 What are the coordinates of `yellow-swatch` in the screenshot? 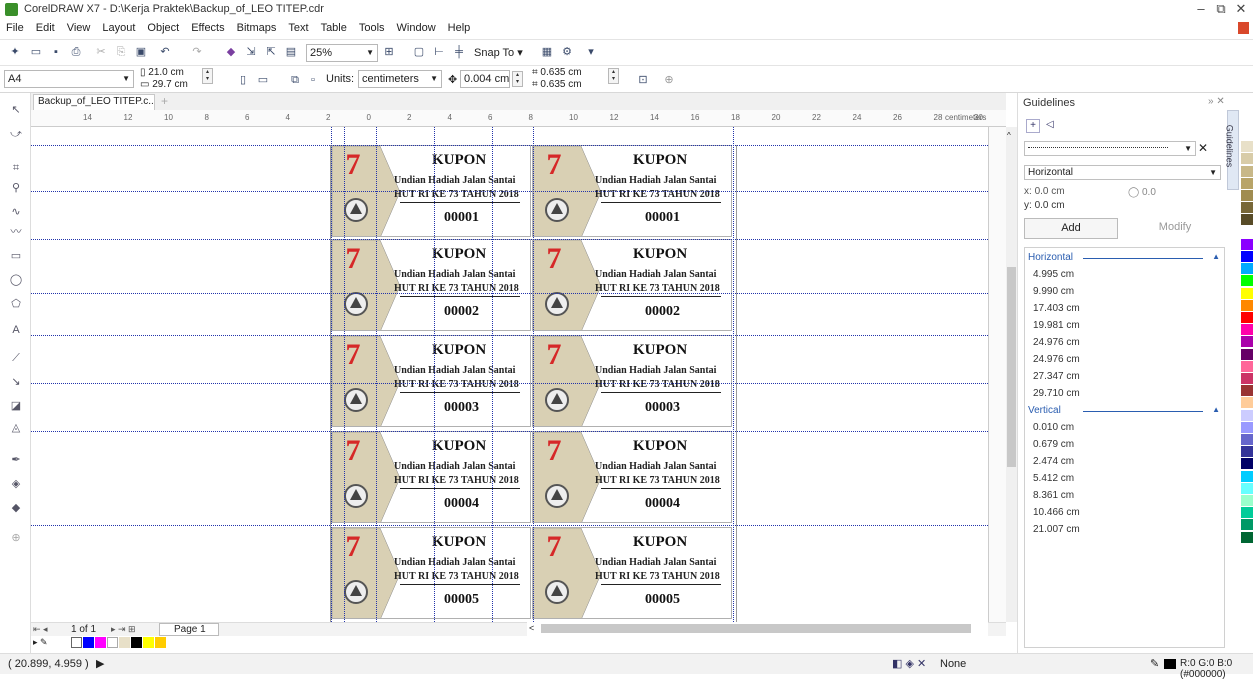 It's located at (148, 642).